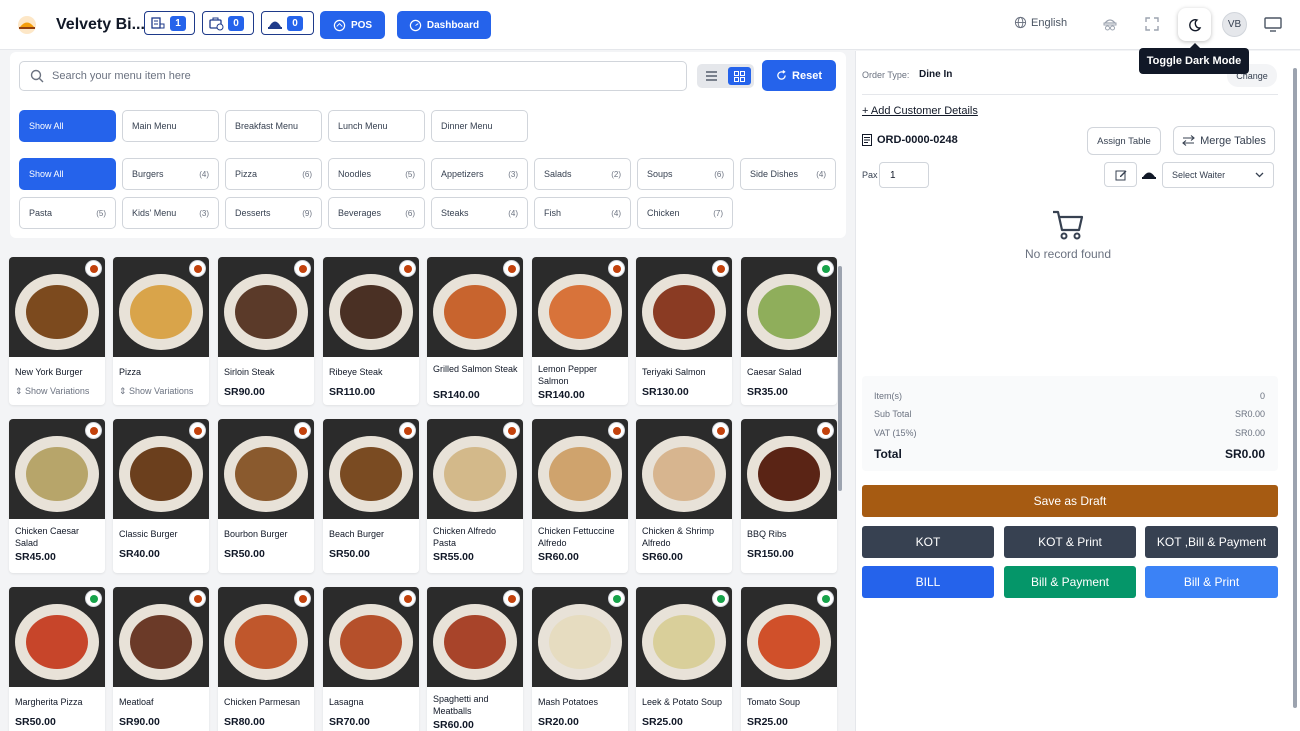 The height and width of the screenshot is (731, 1300). Describe the element at coordinates (376, 126) in the screenshot. I see `menu-tab-lunch: Lunch Menu` at that location.